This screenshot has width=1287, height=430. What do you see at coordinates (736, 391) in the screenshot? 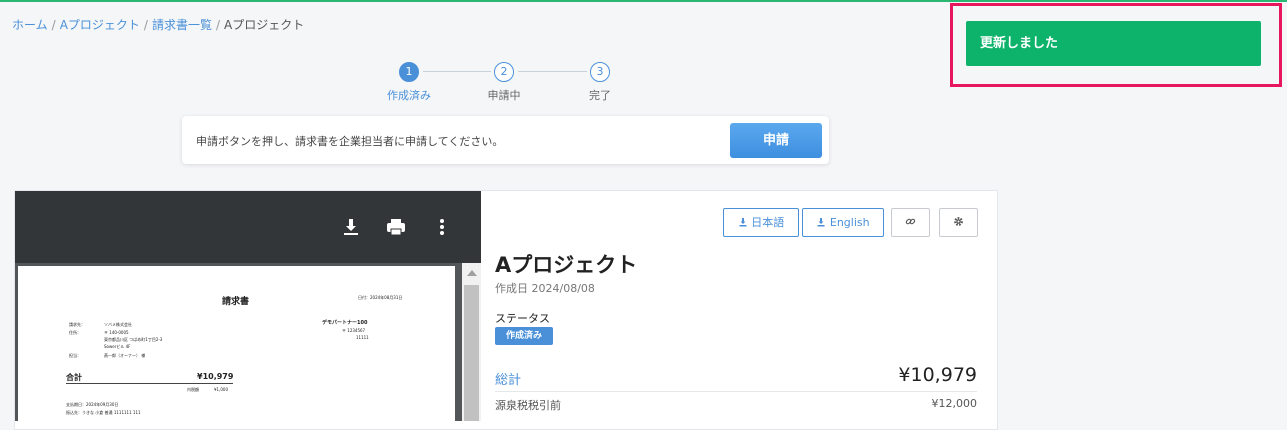
I see `divider` at bounding box center [736, 391].